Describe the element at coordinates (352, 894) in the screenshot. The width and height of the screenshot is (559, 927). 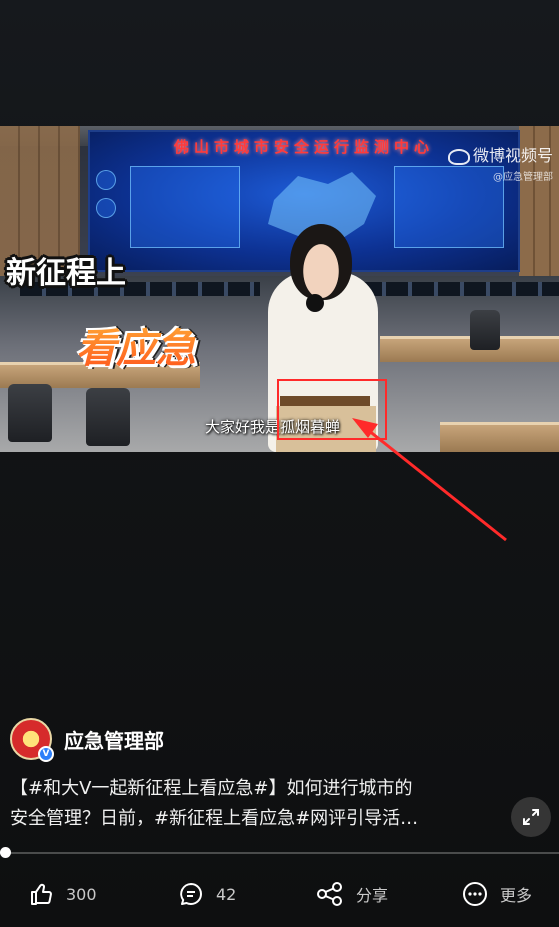
I see `share-button: 分享` at that location.